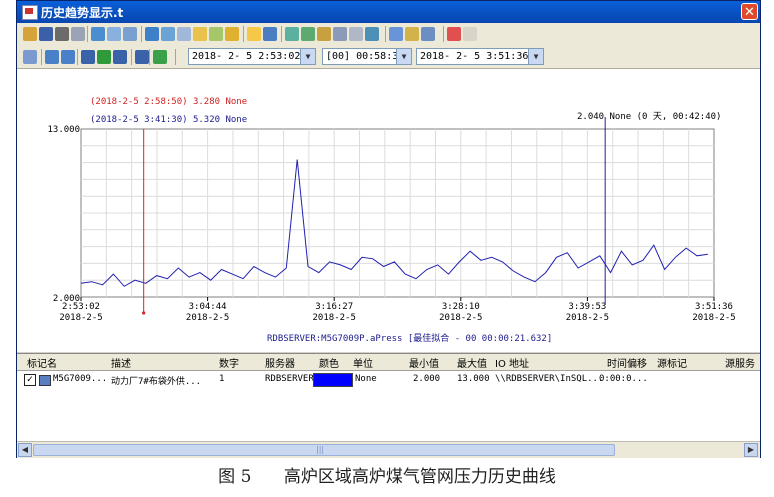 This screenshot has width=774, height=497. I want to click on print-icon, so click(62, 34).